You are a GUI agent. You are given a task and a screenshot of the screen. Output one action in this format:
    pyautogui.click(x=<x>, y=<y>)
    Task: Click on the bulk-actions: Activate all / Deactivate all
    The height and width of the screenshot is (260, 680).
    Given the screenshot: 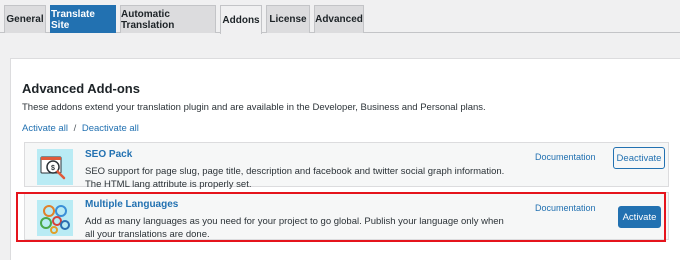 What is the action you would take?
    pyautogui.click(x=80, y=128)
    